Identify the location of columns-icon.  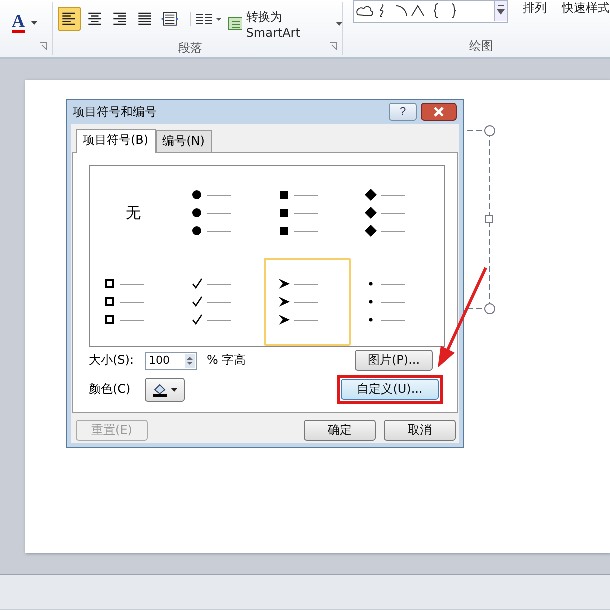
(205, 19).